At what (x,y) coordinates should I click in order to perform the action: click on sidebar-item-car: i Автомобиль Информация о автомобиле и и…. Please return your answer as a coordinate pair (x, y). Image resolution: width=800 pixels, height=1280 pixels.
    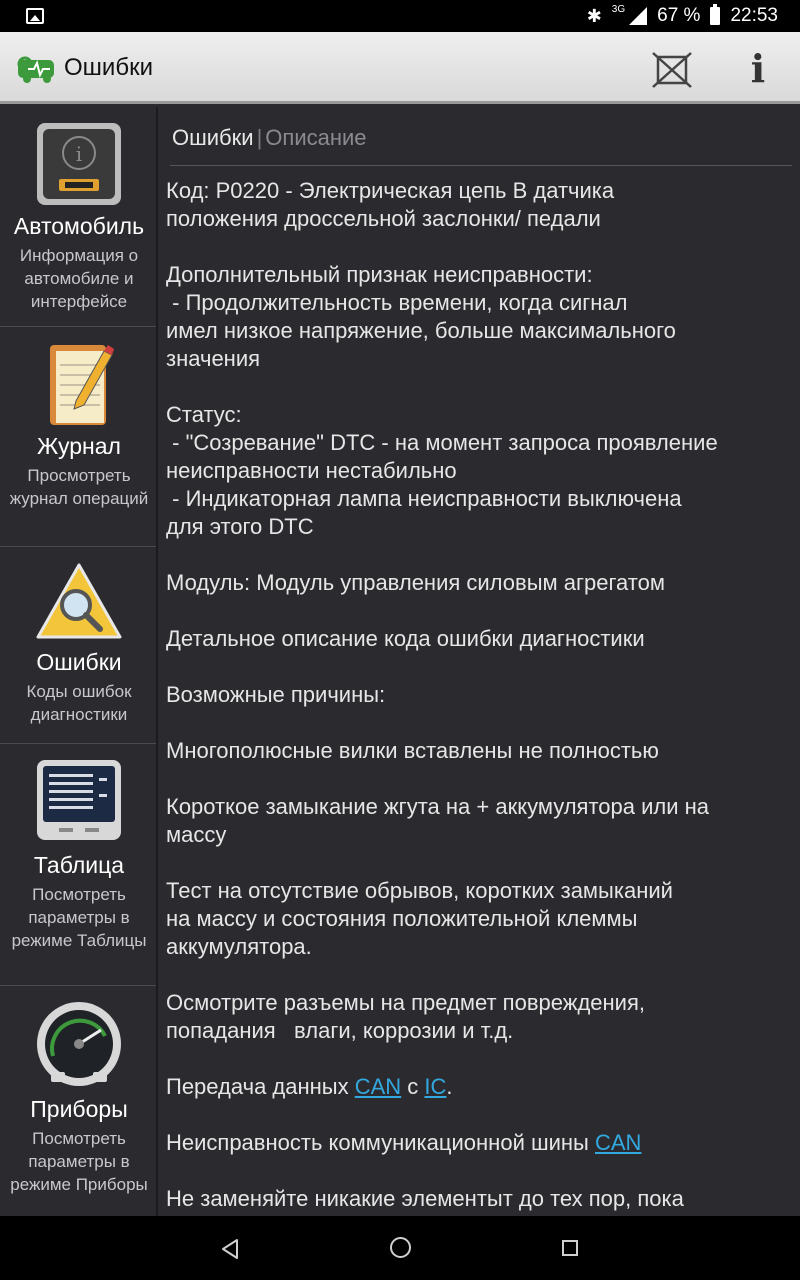
    Looking at the image, I should click on (78, 217).